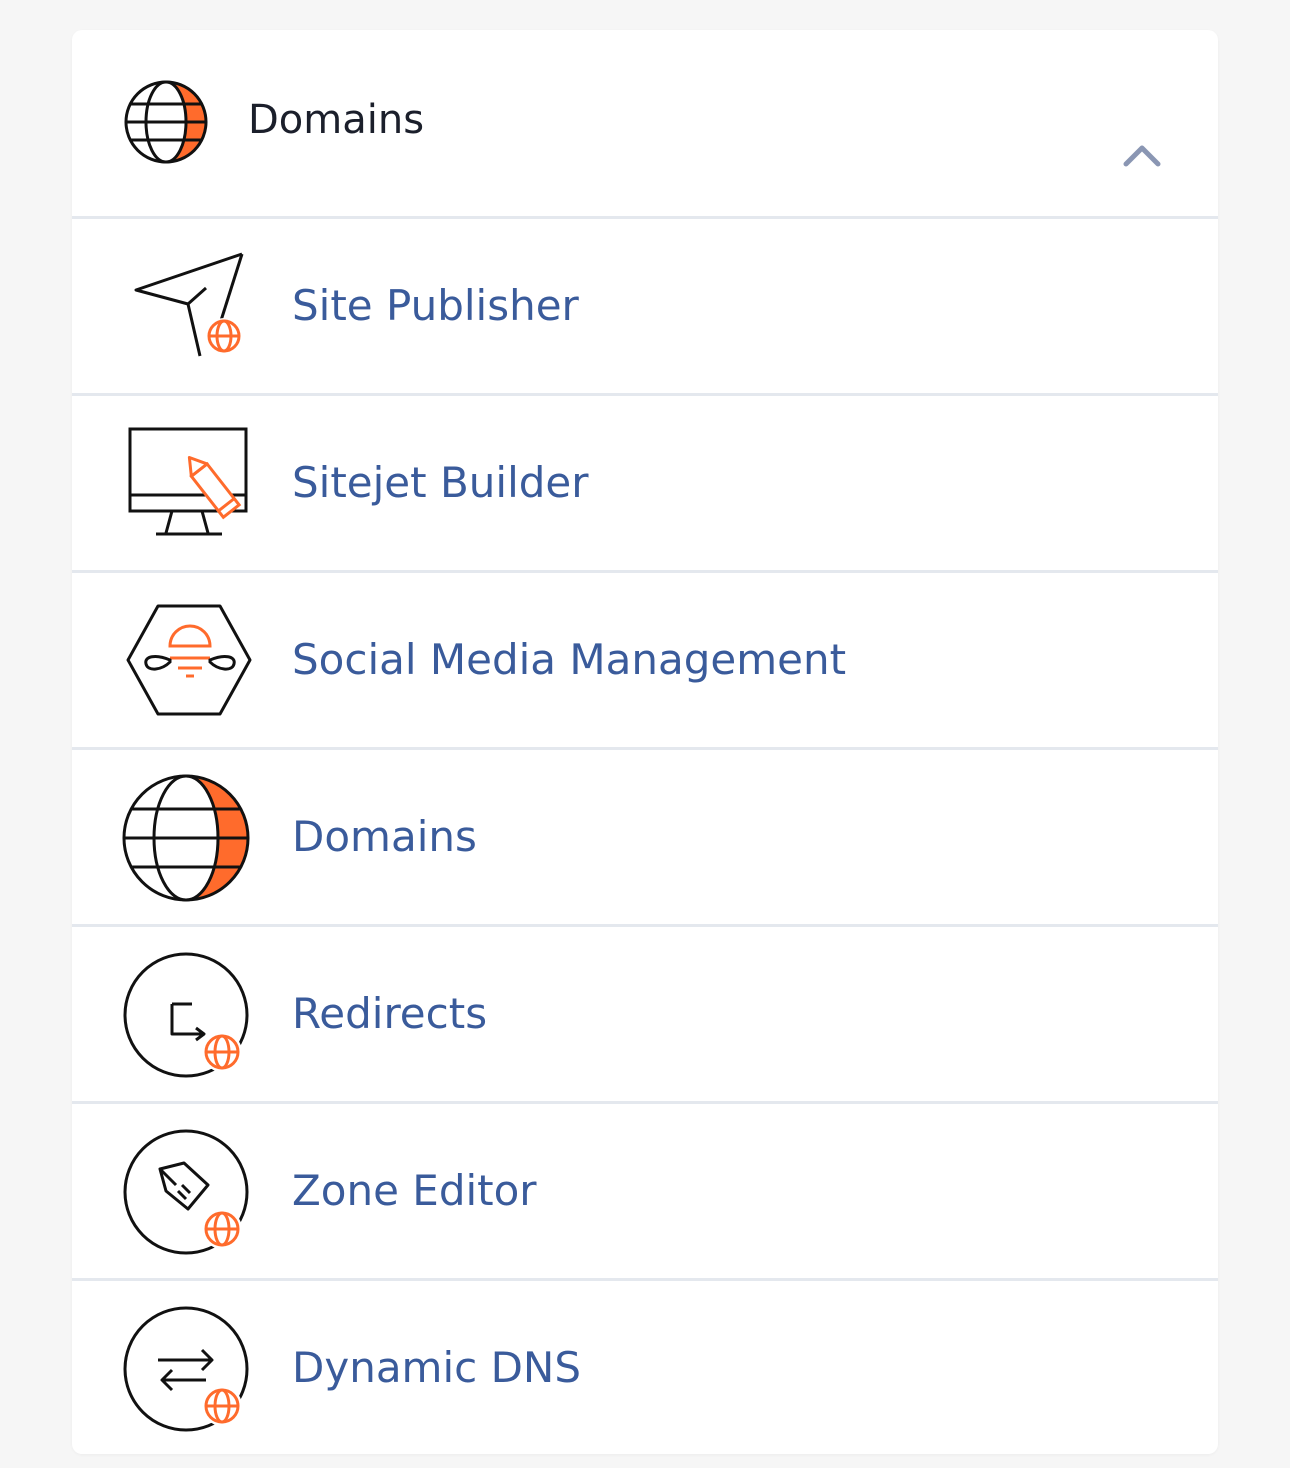 The image size is (1290, 1468). What do you see at coordinates (187, 661) in the screenshot?
I see `hexagon-sitejet-icon` at bounding box center [187, 661].